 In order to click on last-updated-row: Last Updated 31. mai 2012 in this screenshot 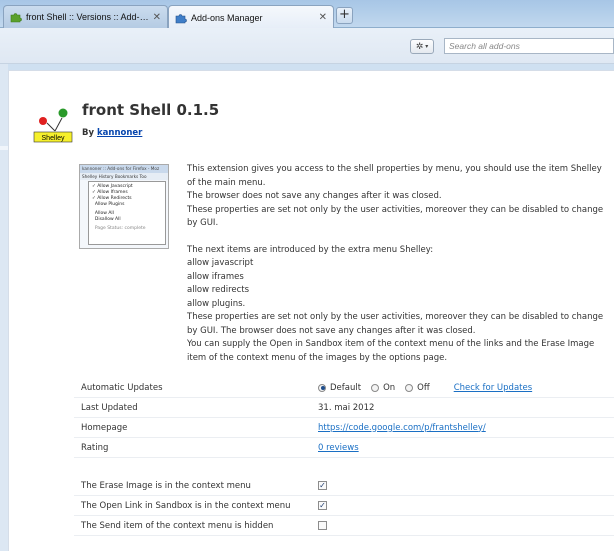, I will do `click(344, 408)`.